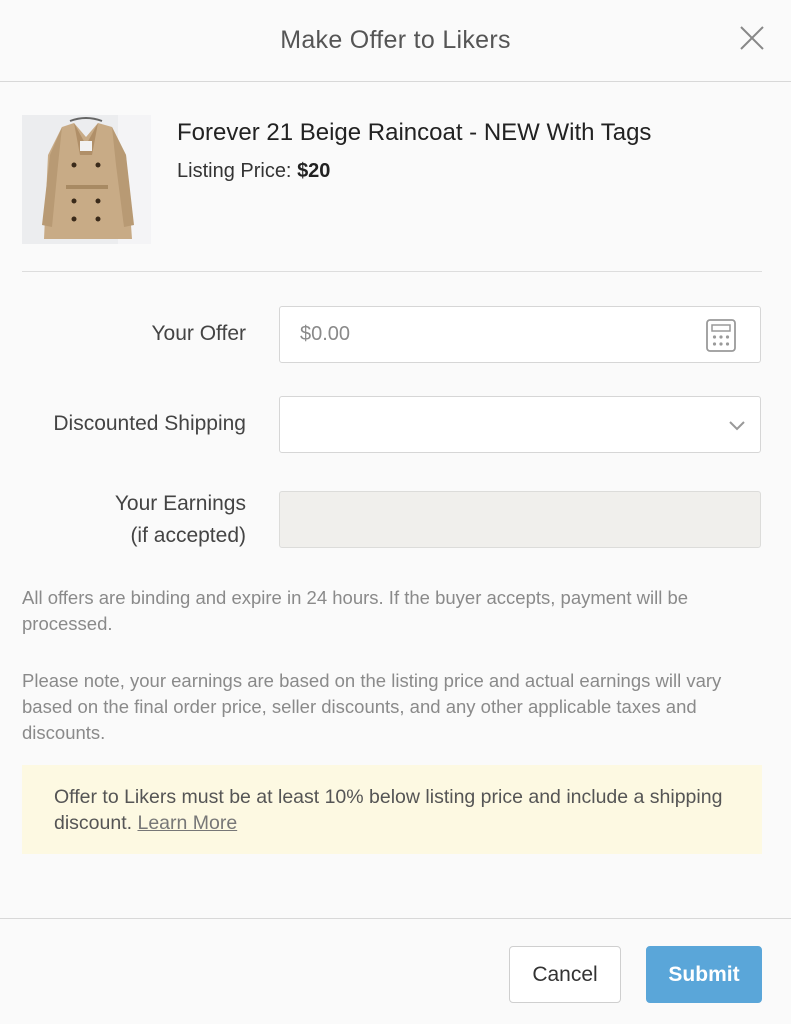 This screenshot has width=791, height=1024. I want to click on your-offer-field, so click(520, 334).